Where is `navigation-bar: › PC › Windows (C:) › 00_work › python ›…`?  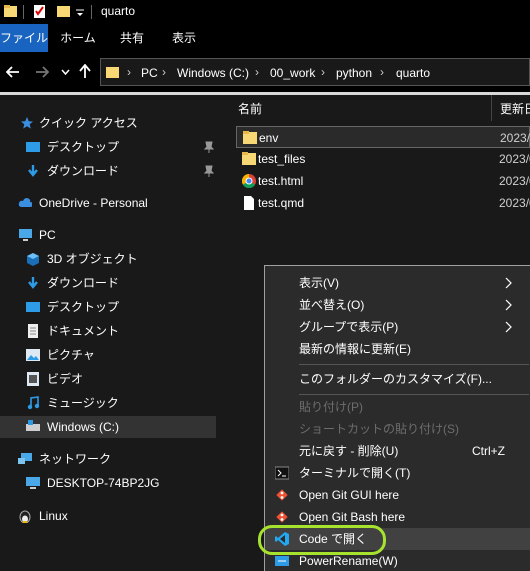 navigation-bar: › PC › Windows (C:) › 00_work › python ›… is located at coordinates (265, 72).